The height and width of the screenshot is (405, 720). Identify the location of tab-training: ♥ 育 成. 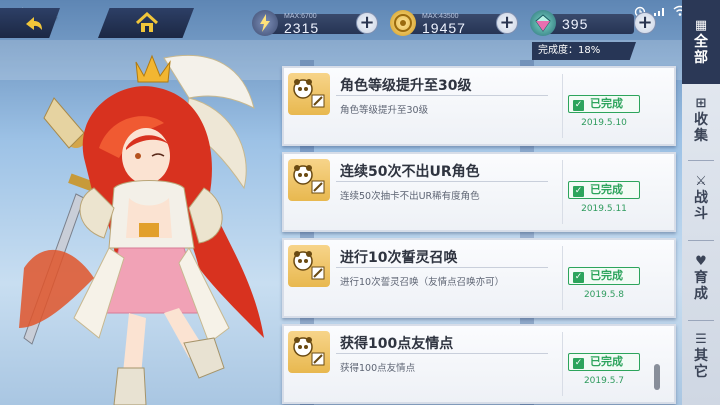
(701, 281).